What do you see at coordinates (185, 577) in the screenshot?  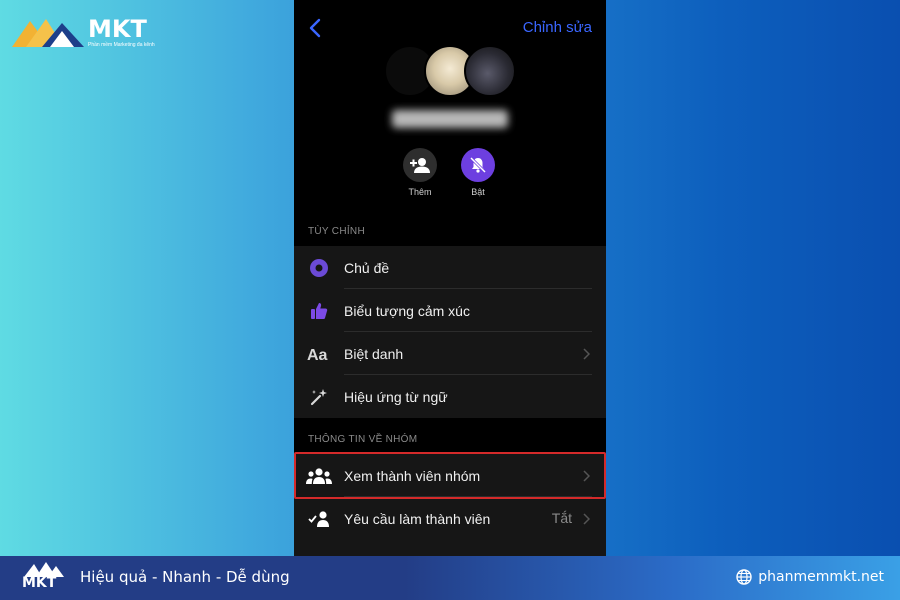 I see `banner-slogan: Hiệu quả - Nhanh - Dễ dùng` at bounding box center [185, 577].